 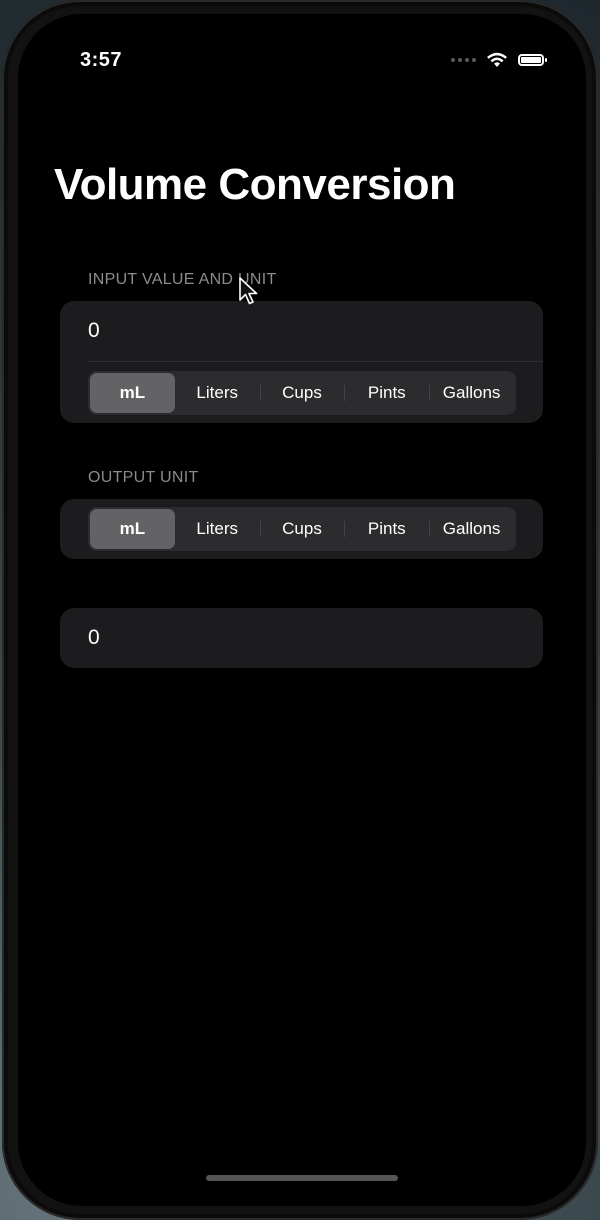 What do you see at coordinates (132, 393) in the screenshot?
I see `input-unit-segment-ml: mL` at bounding box center [132, 393].